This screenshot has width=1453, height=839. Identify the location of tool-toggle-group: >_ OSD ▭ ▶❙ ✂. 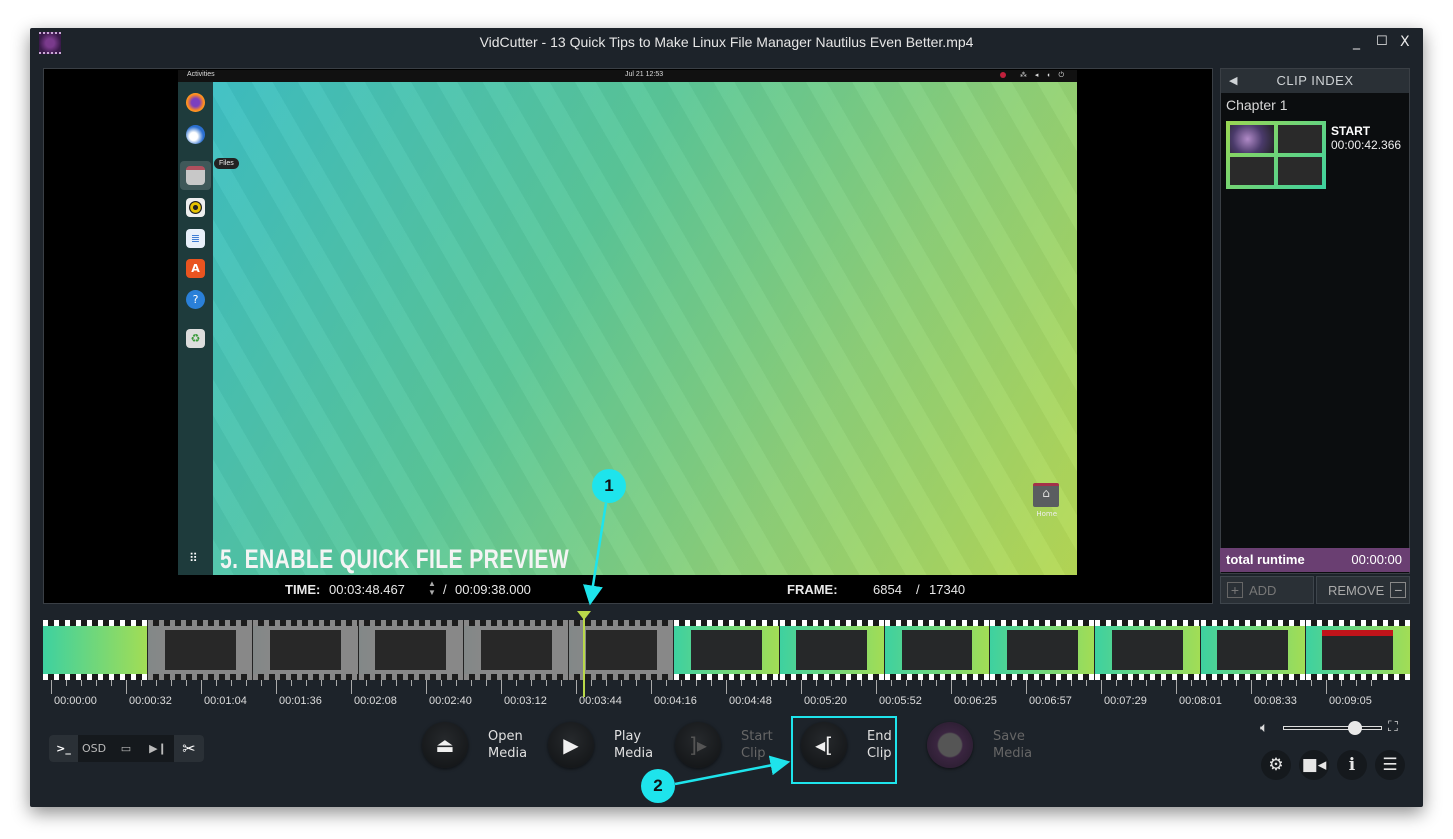
(126, 748).